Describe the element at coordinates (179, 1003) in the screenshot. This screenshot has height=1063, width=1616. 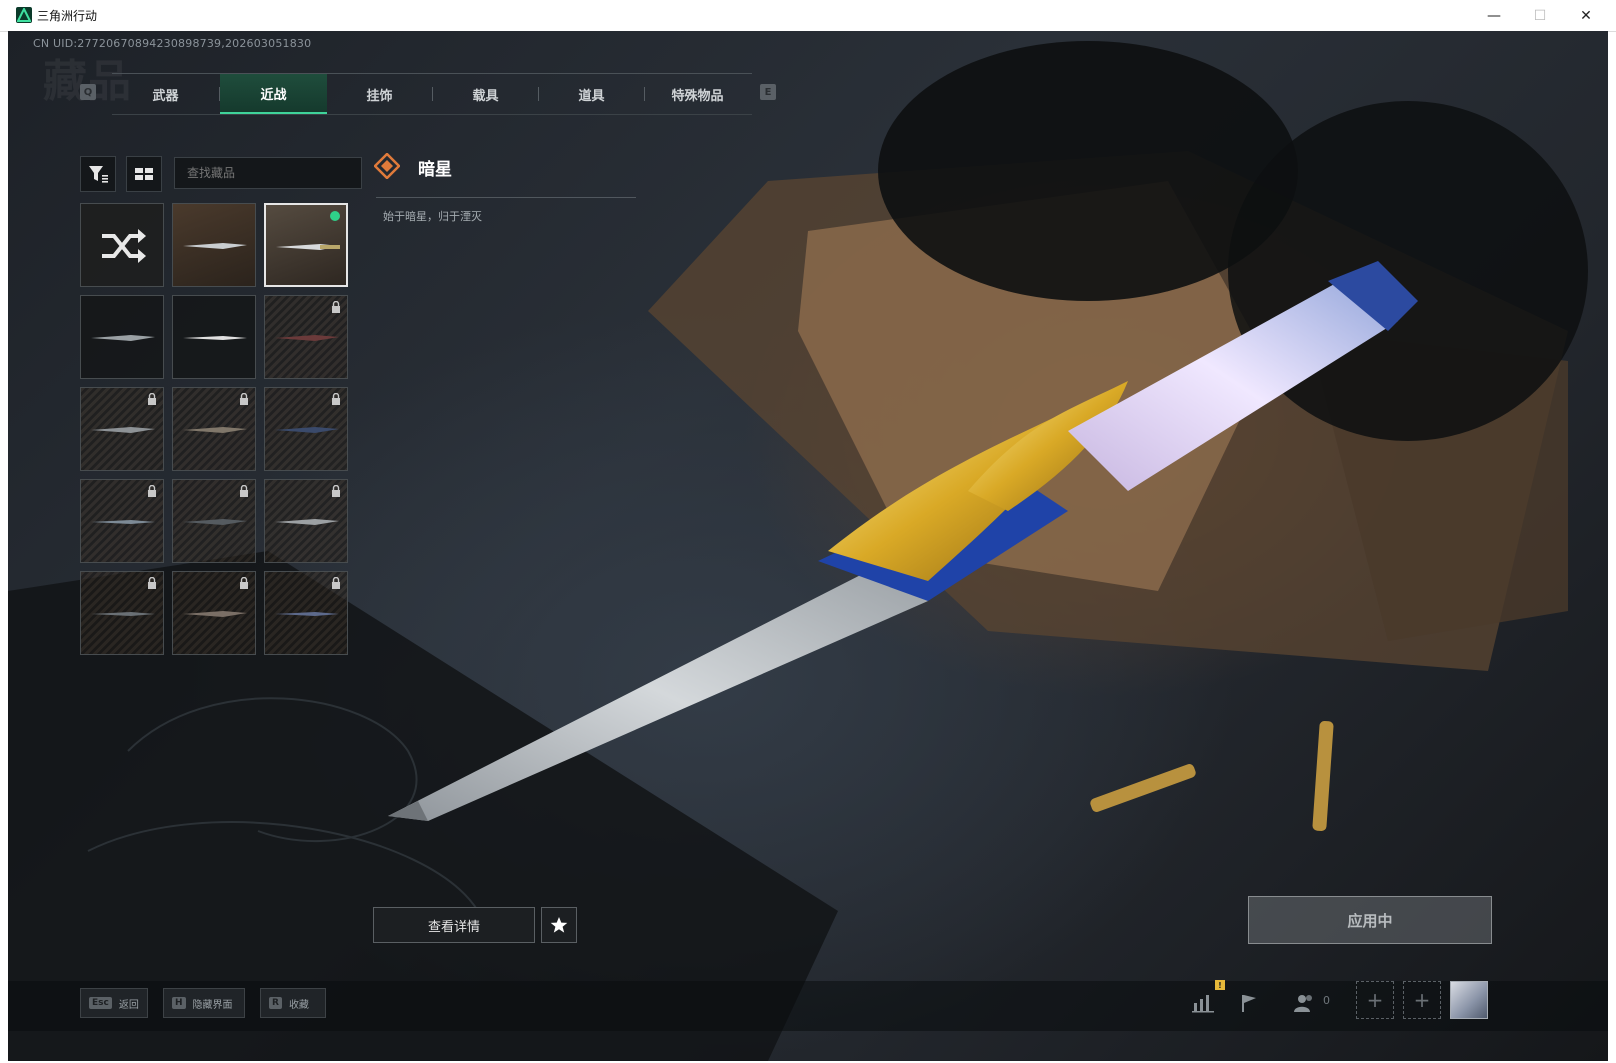
I see `hint-key: H` at that location.